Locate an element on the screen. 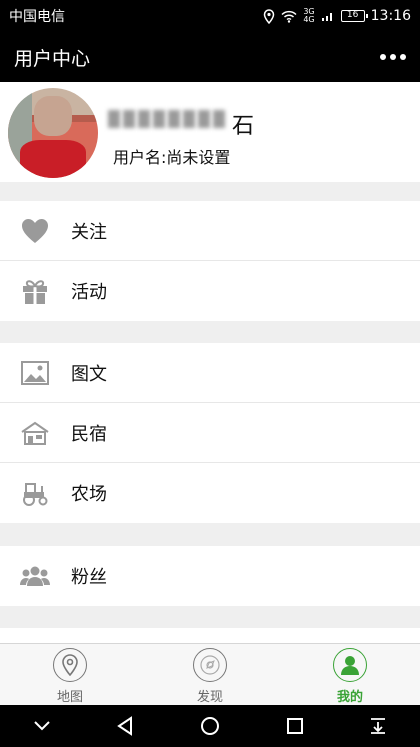 Image resolution: width=420 pixels, height=747 pixels. battery-level: 16 is located at coordinates (352, 15).